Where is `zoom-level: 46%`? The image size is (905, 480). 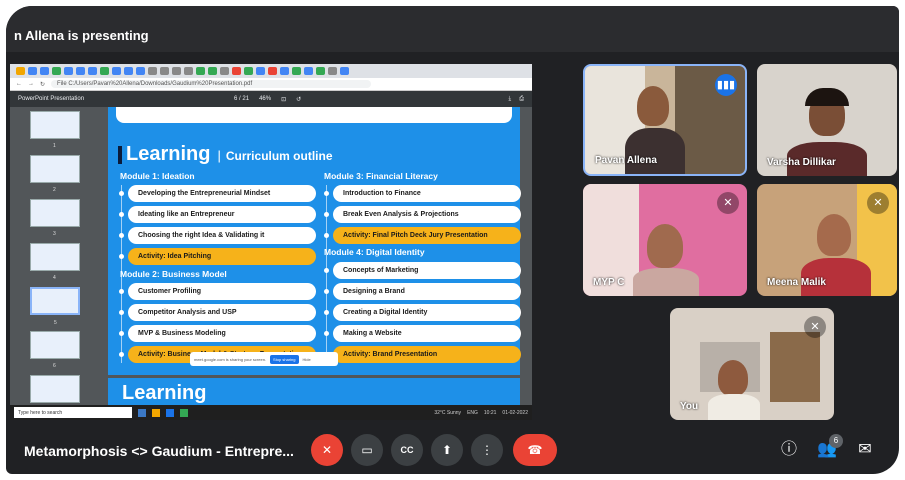 zoom-level: 46% is located at coordinates (265, 99).